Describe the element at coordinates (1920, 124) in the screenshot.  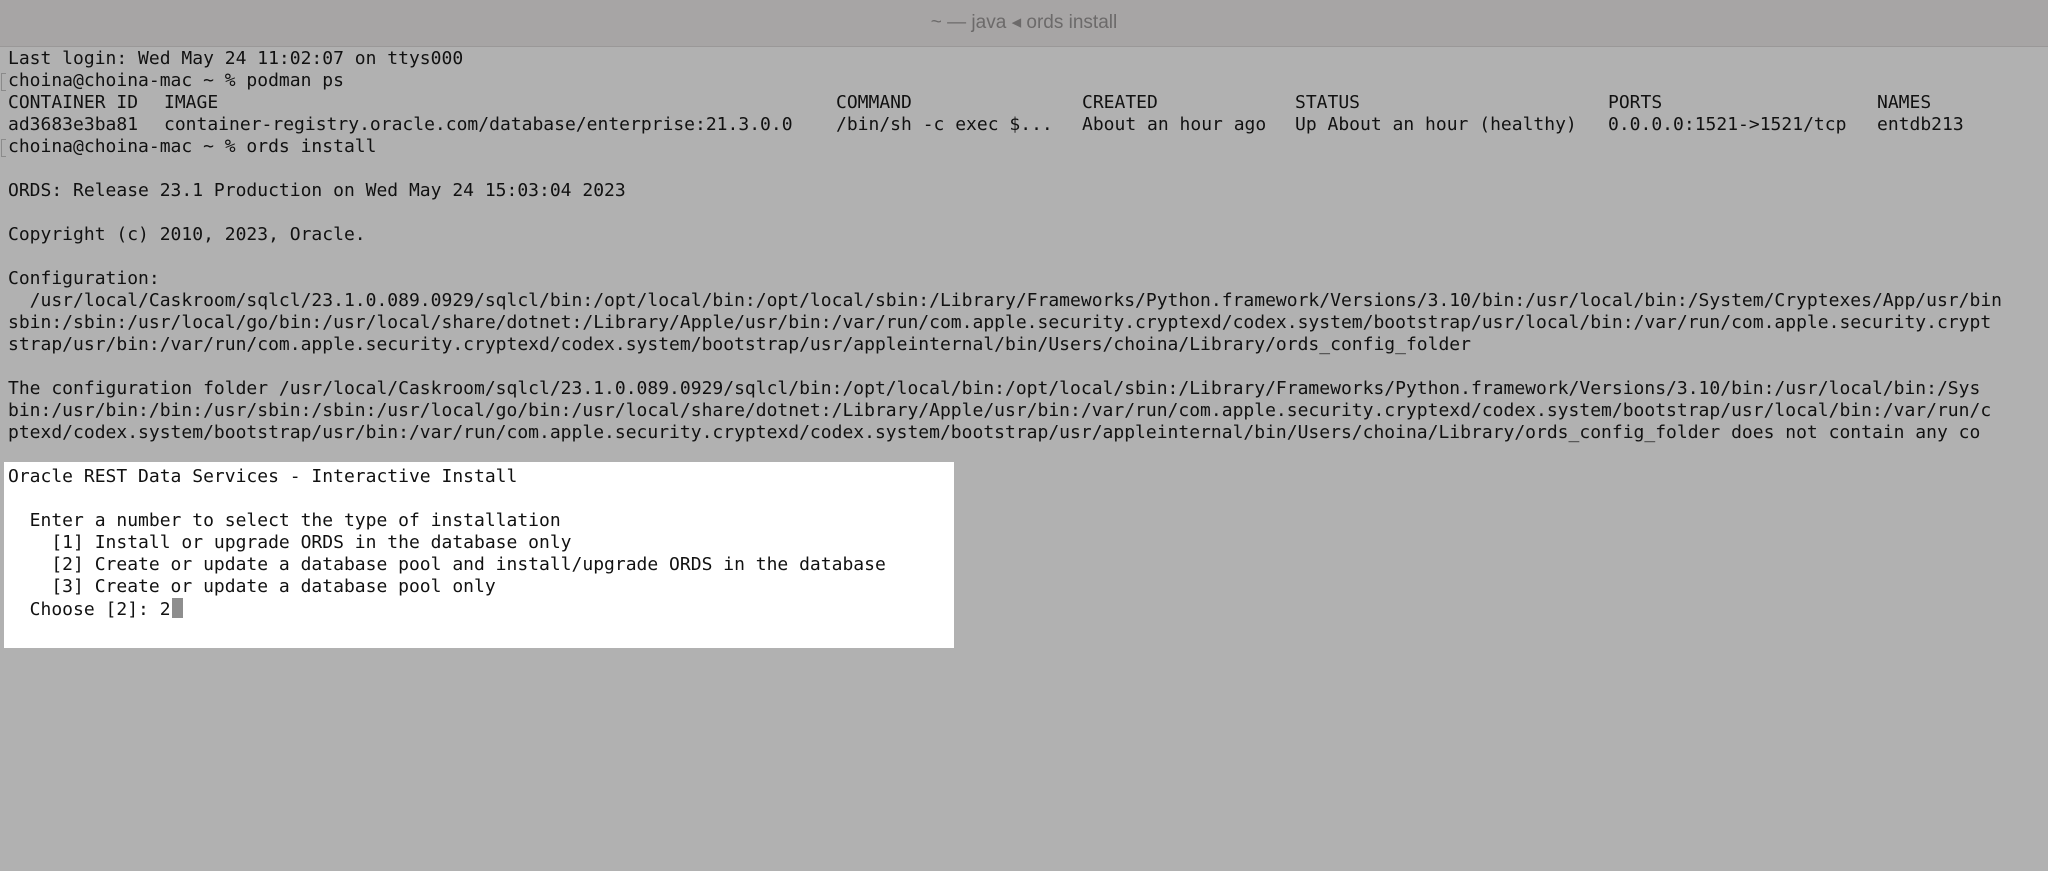
I see `cell-names: entdb213` at that location.